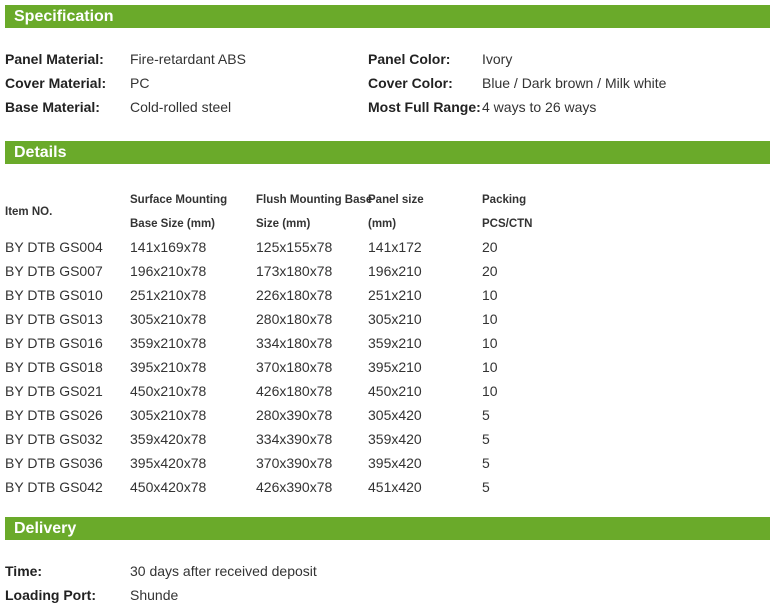 The width and height of the screenshot is (773, 615). I want to click on cell-surface-size: 450x210x78, so click(168, 391).